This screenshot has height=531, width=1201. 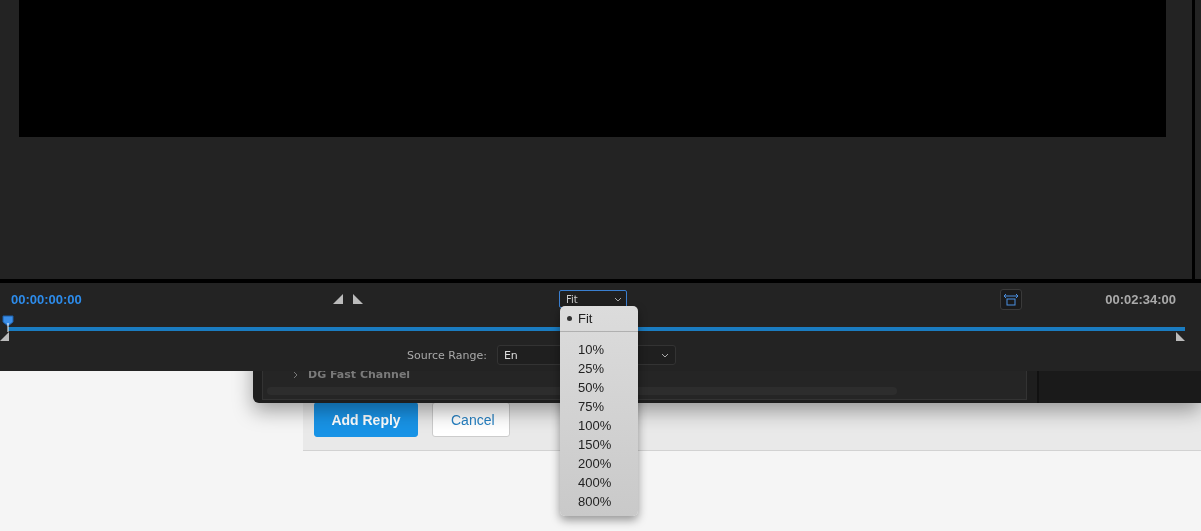 I want to click on end-timecode: 00:02:34:00, so click(x=1140, y=299).